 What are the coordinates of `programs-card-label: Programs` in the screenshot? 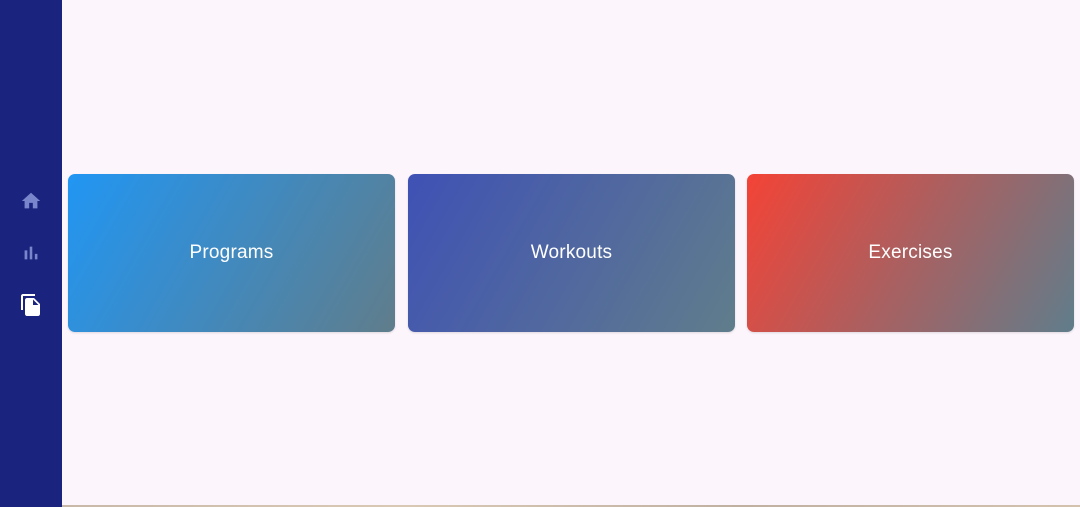 It's located at (231, 252).